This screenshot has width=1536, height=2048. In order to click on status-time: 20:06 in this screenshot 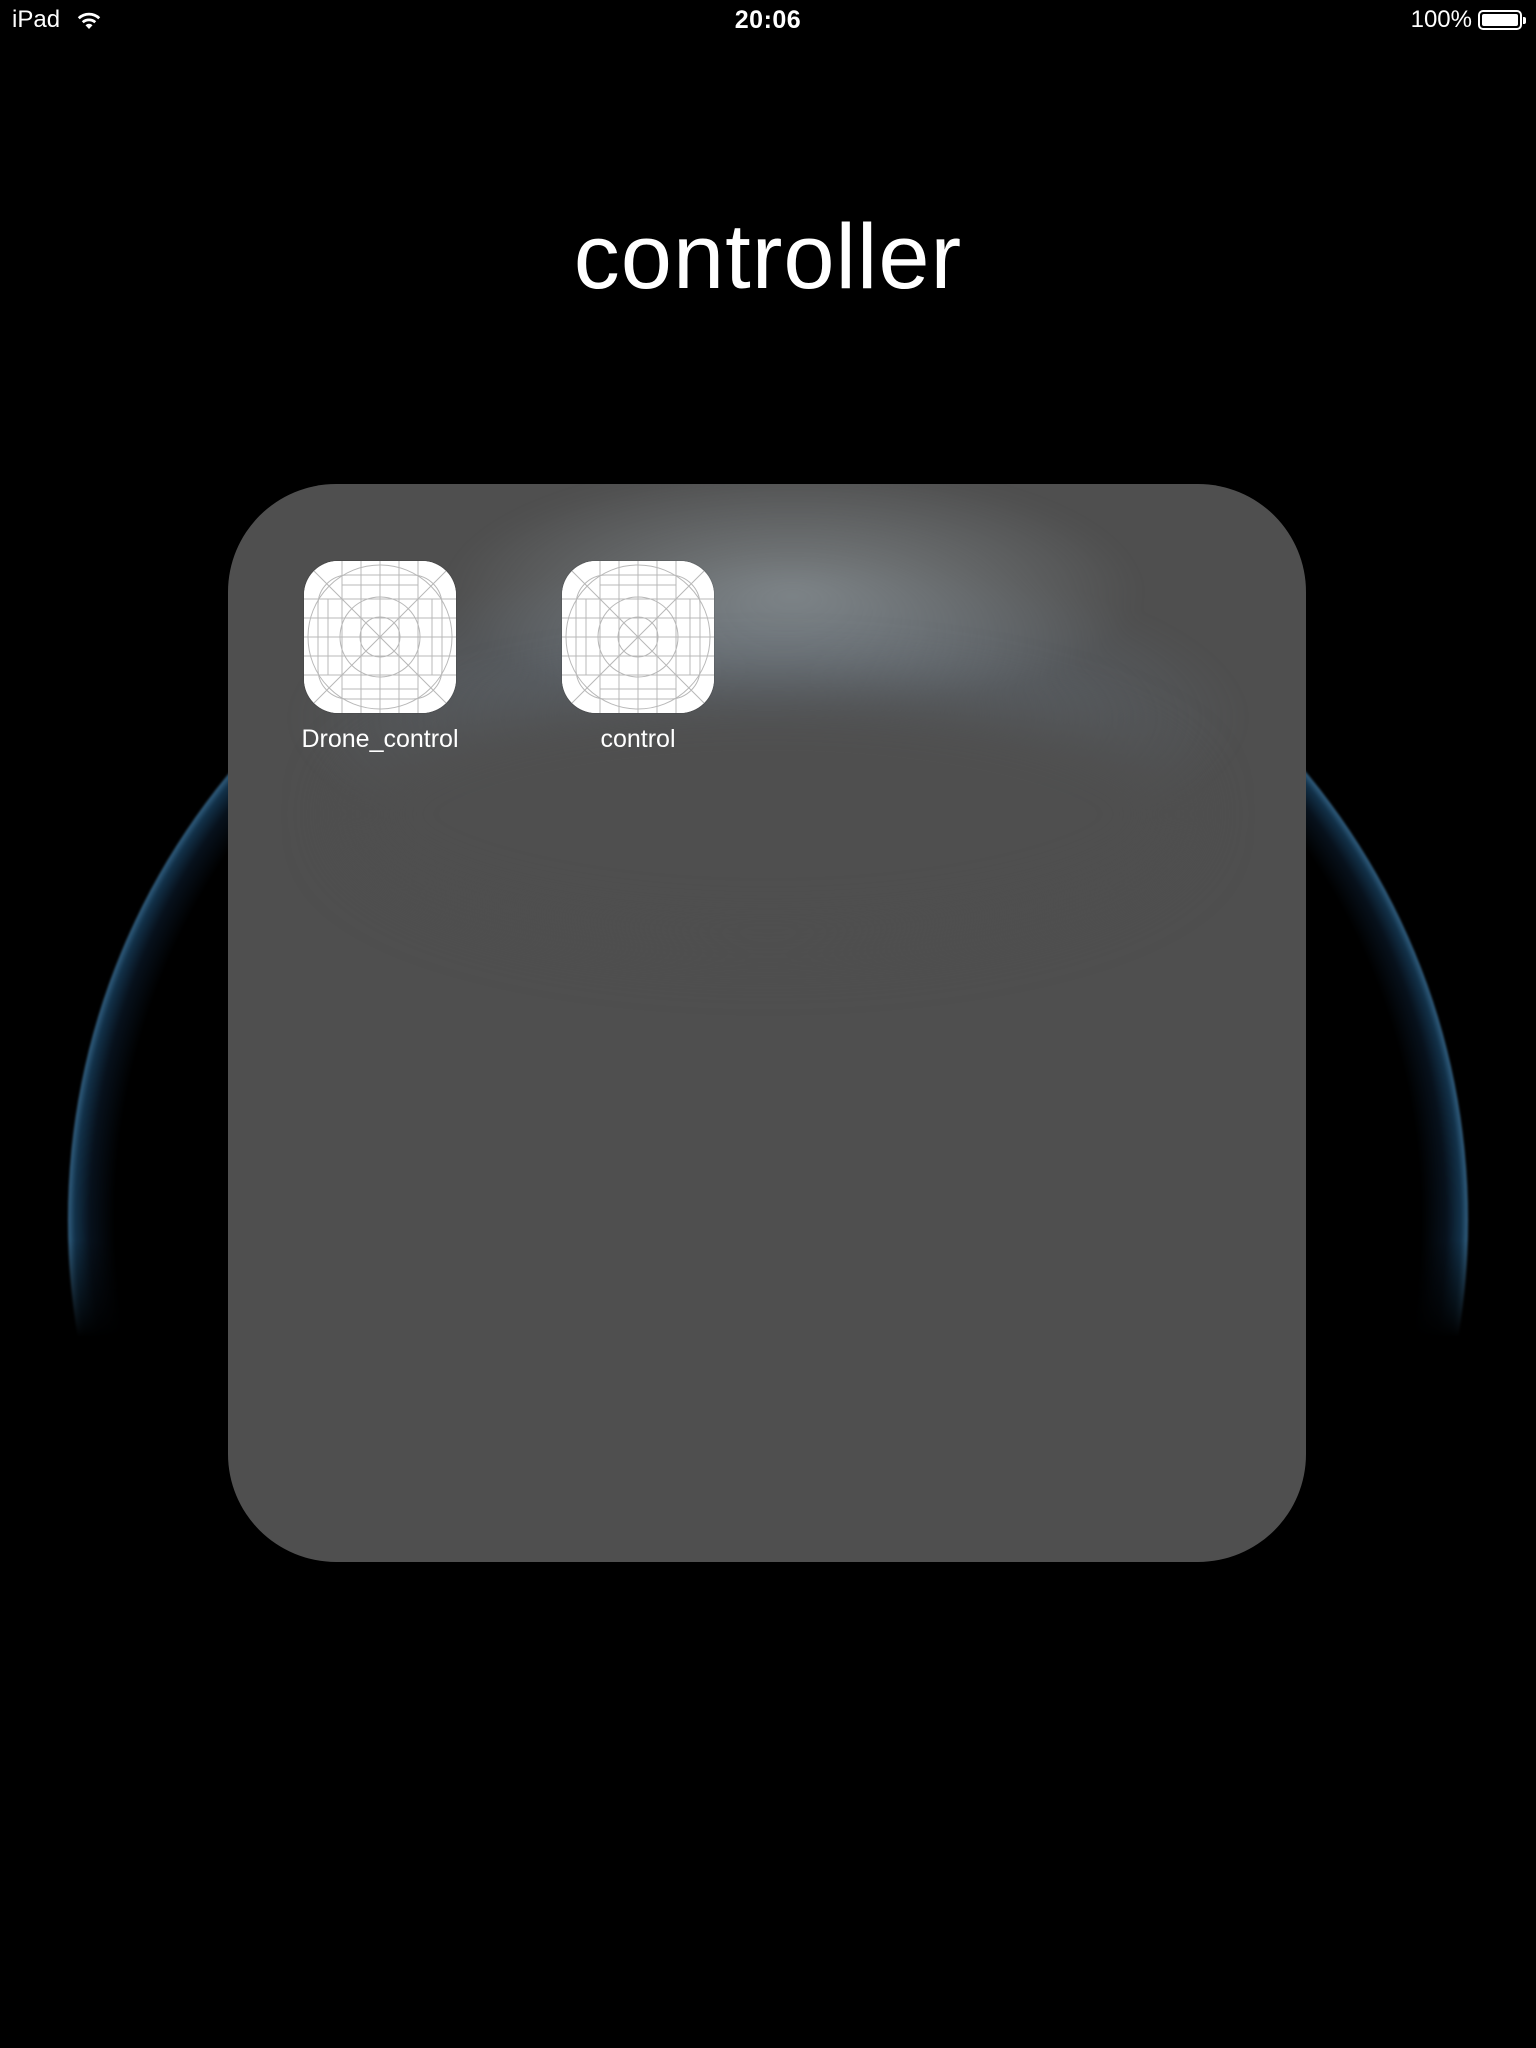, I will do `click(768, 20)`.